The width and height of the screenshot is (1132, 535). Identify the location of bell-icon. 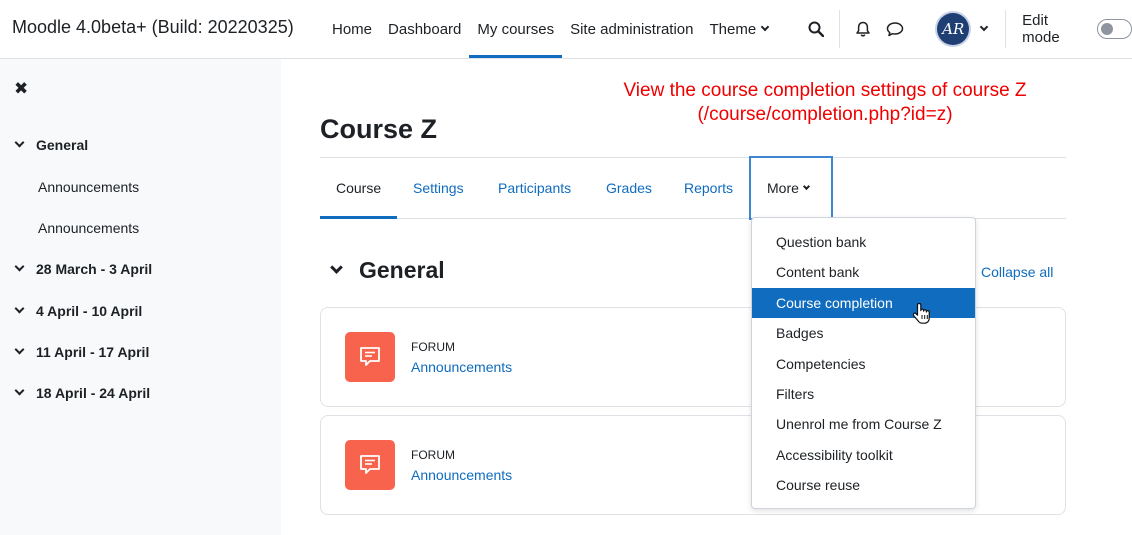
(863, 29).